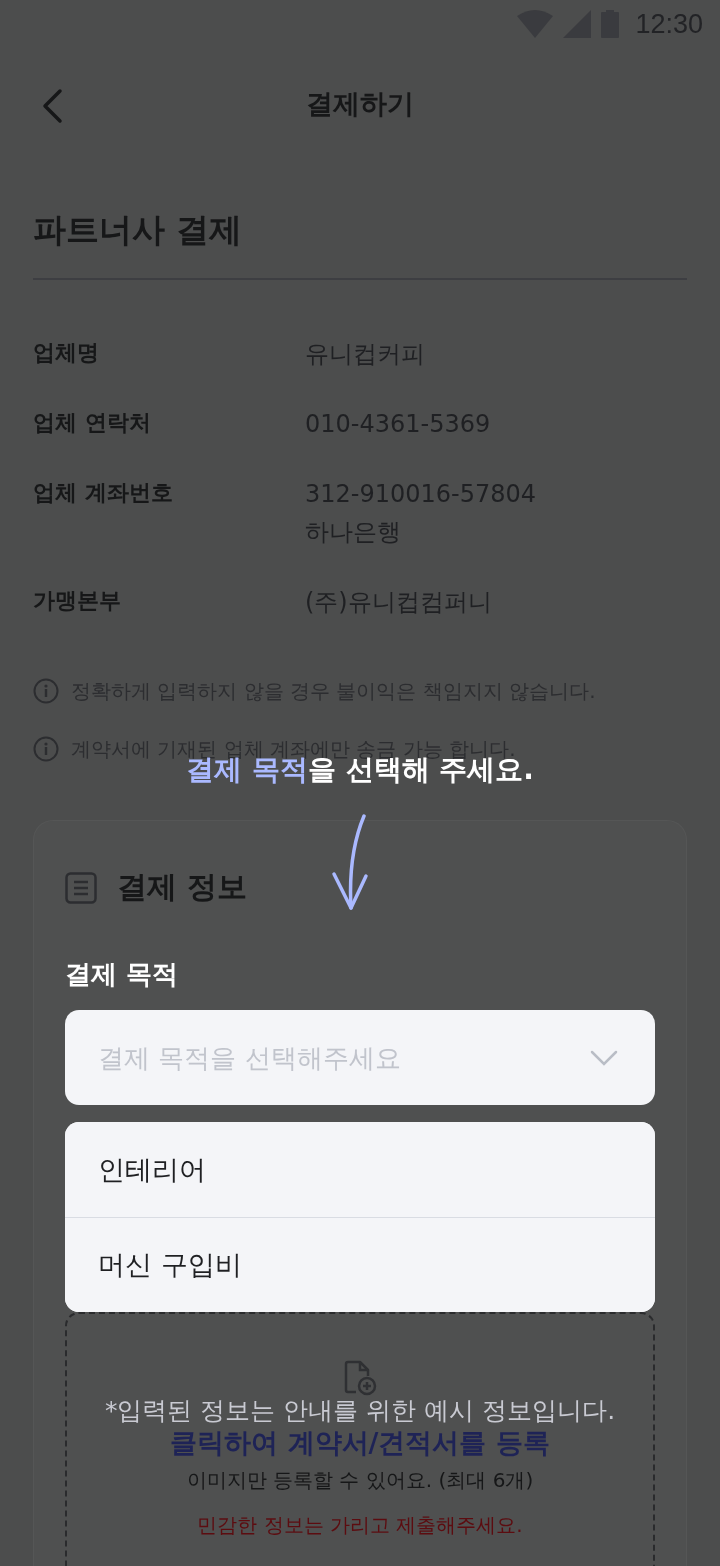 This screenshot has width=720, height=1566. What do you see at coordinates (122, 974) in the screenshot?
I see `field-label: 결제 목적` at bounding box center [122, 974].